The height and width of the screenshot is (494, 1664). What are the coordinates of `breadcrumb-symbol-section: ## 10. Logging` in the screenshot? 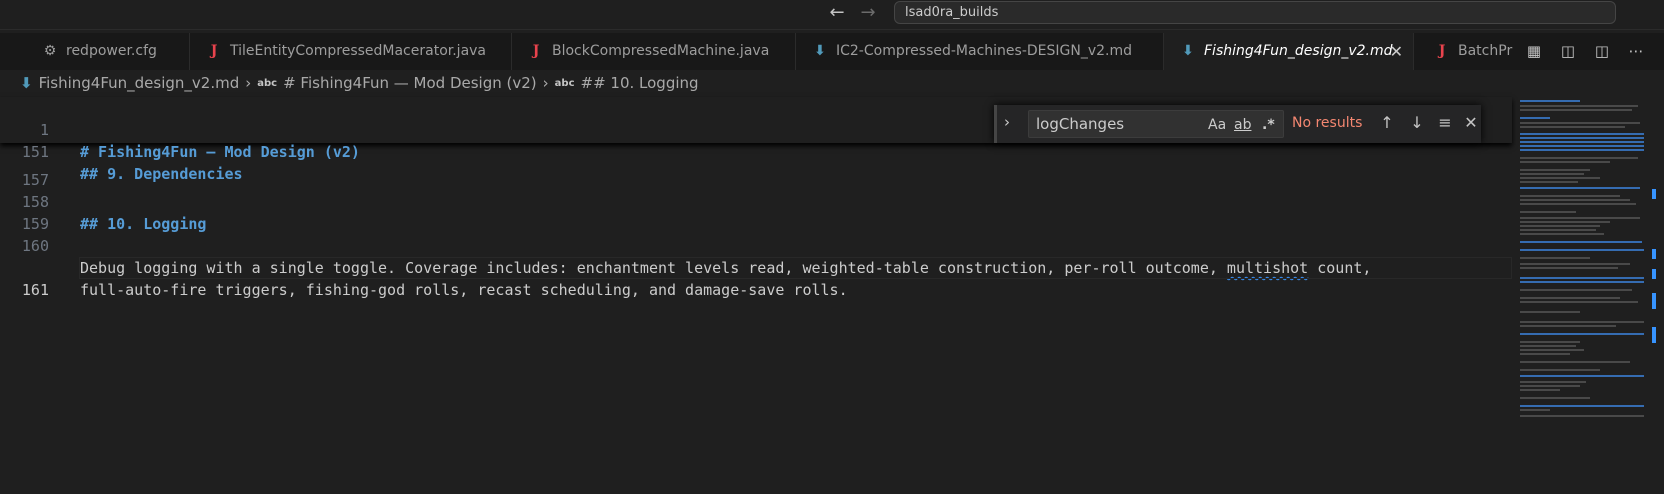 It's located at (640, 83).